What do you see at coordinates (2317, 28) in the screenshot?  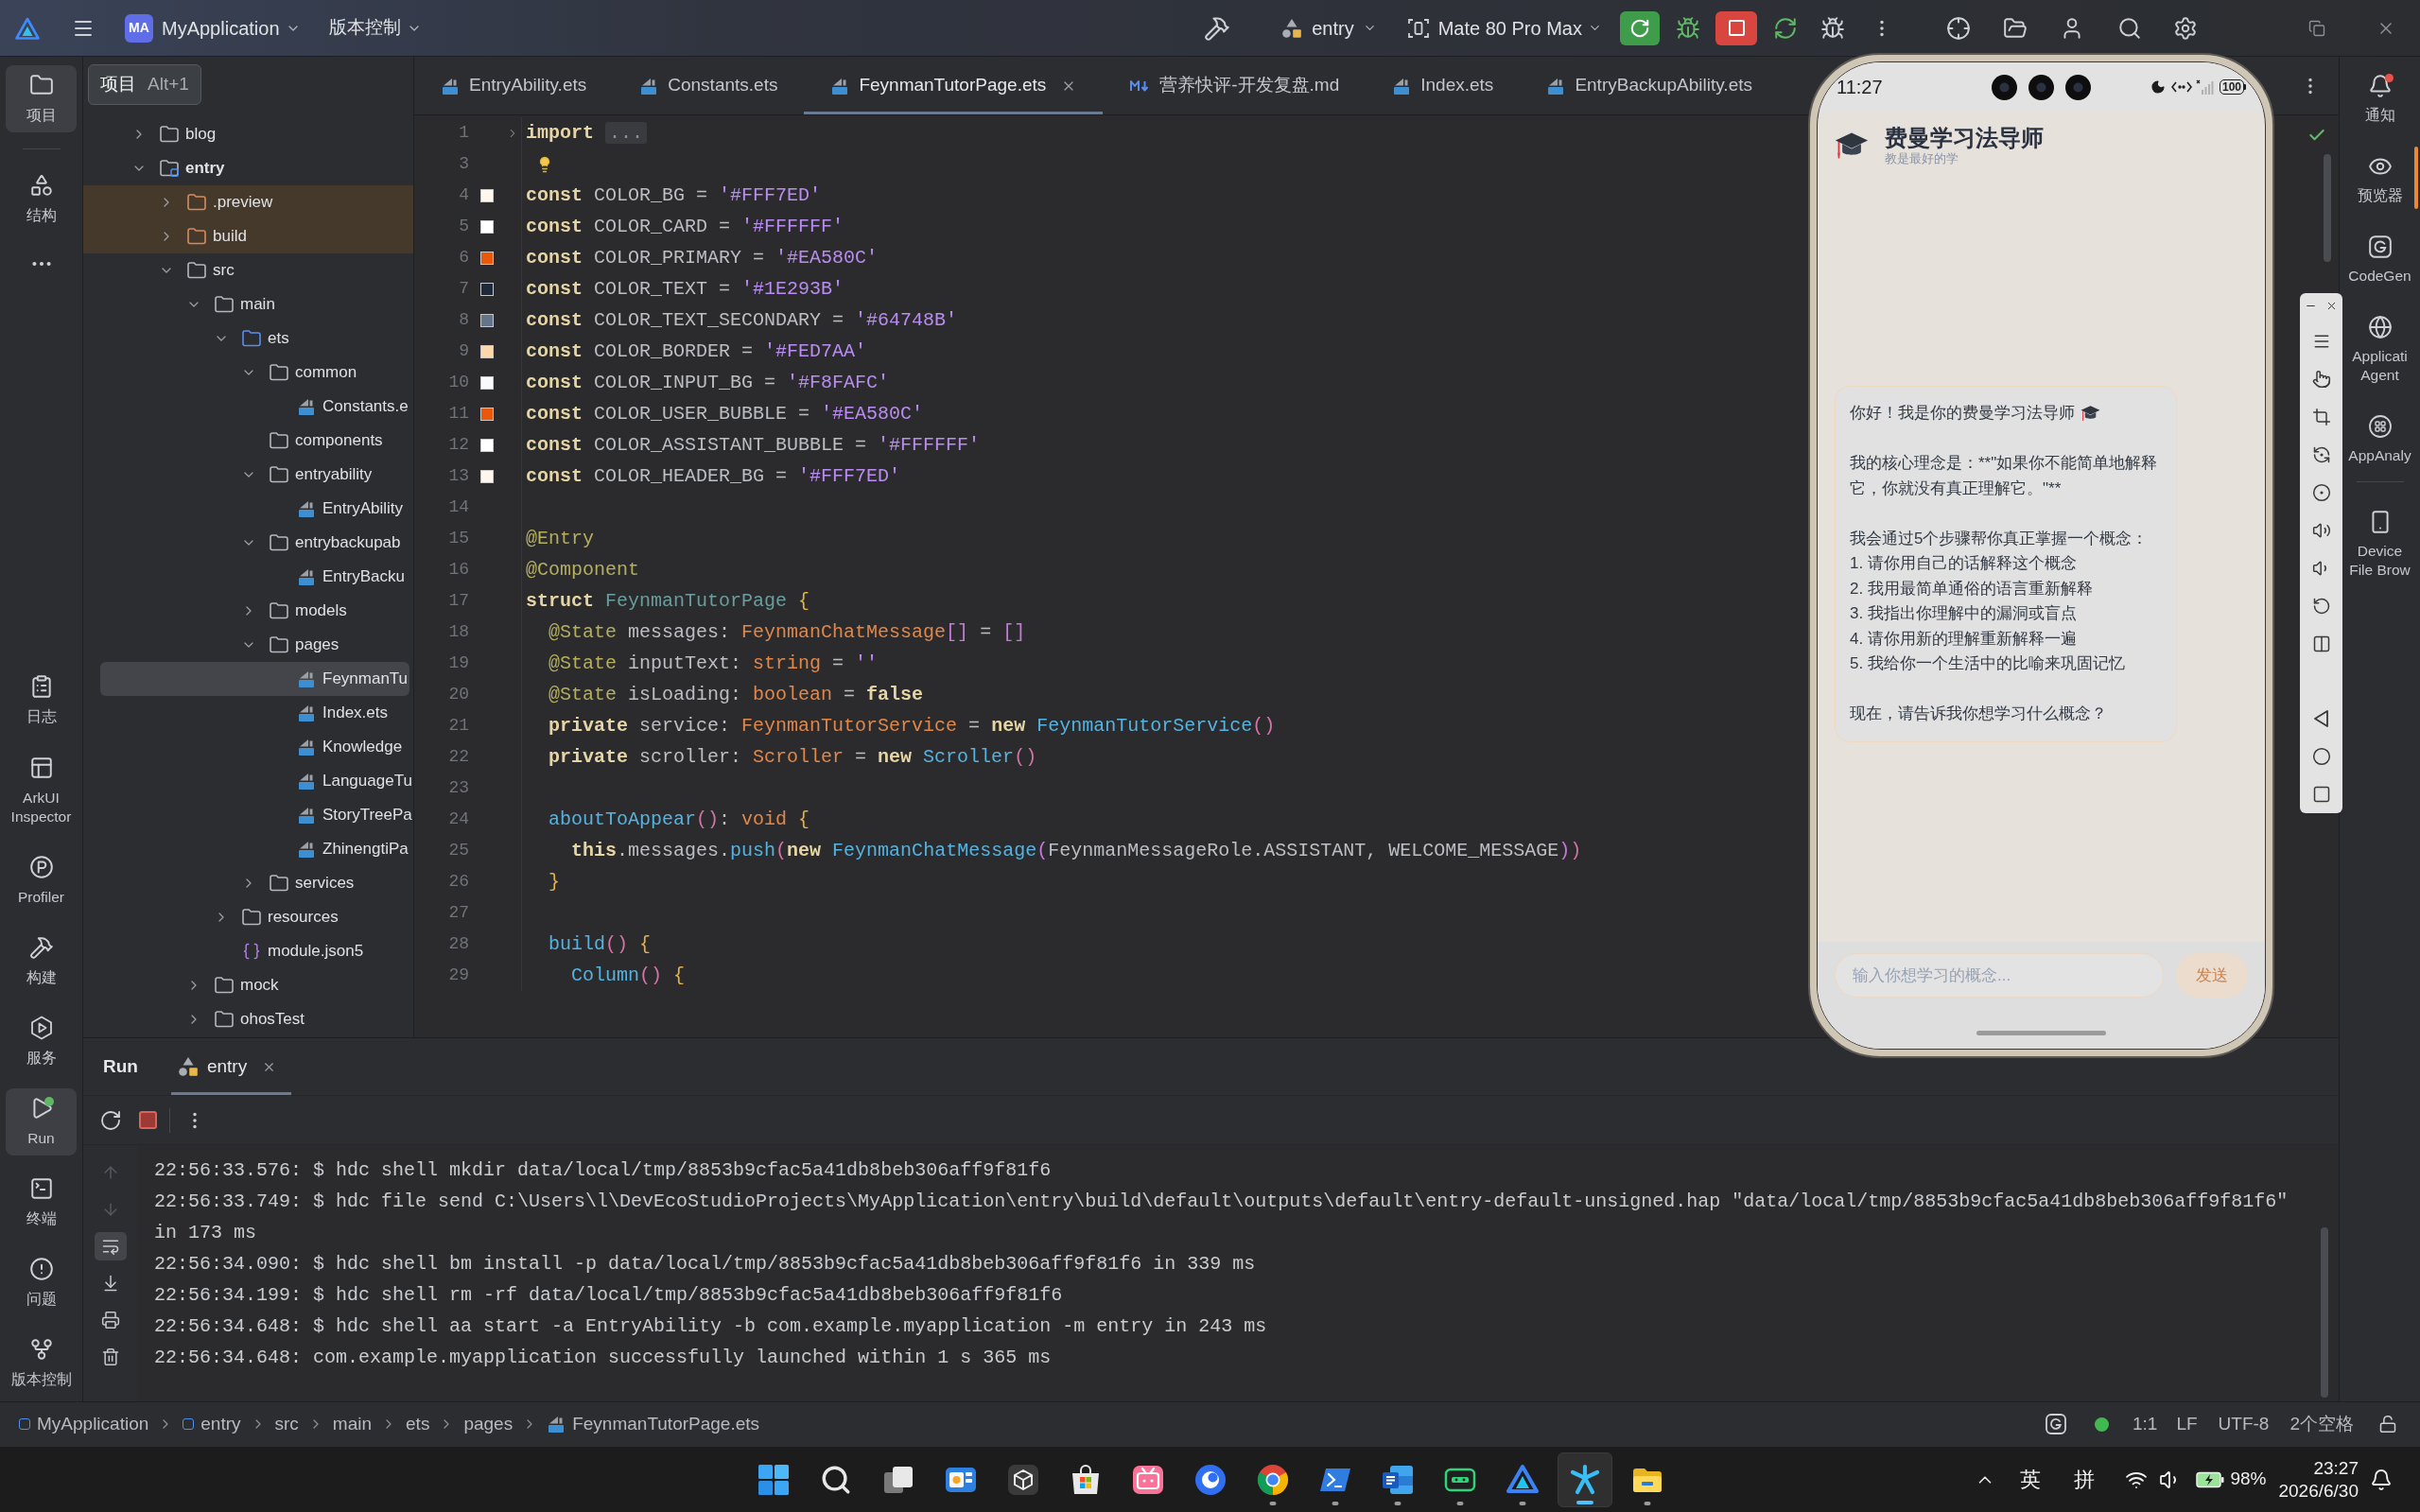 I see `restore-window-icon` at bounding box center [2317, 28].